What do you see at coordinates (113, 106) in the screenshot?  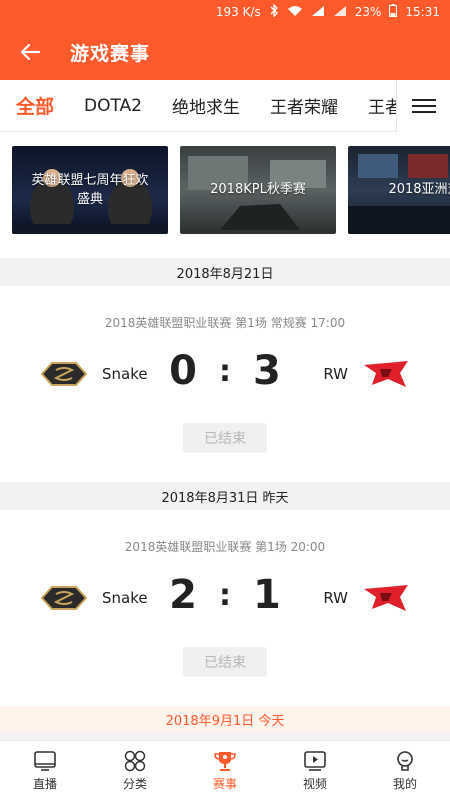 I see `tab-dota2: DOTA2` at bounding box center [113, 106].